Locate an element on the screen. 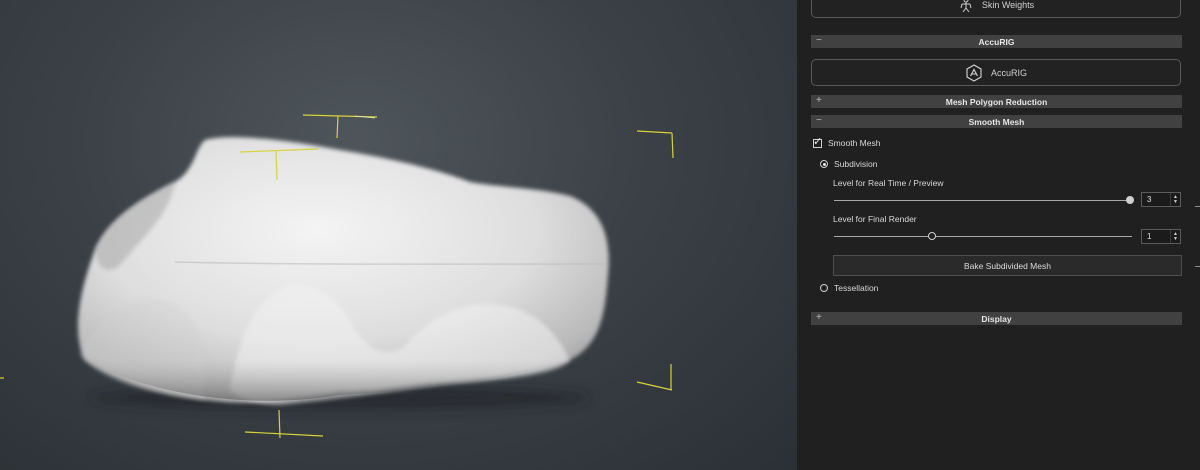 This screenshot has height=470, width=1200. subdivision-radio-row: Subdivision is located at coordinates (848, 164).